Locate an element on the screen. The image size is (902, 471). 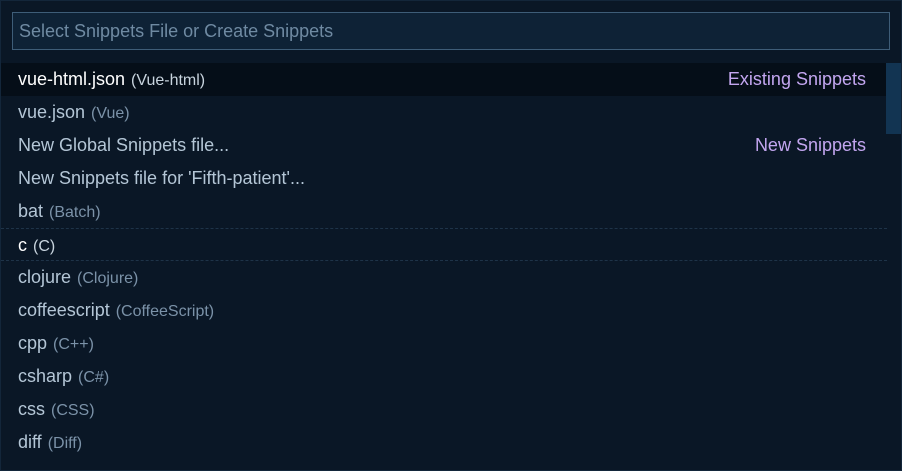
item-label: diff is located at coordinates (30, 442).